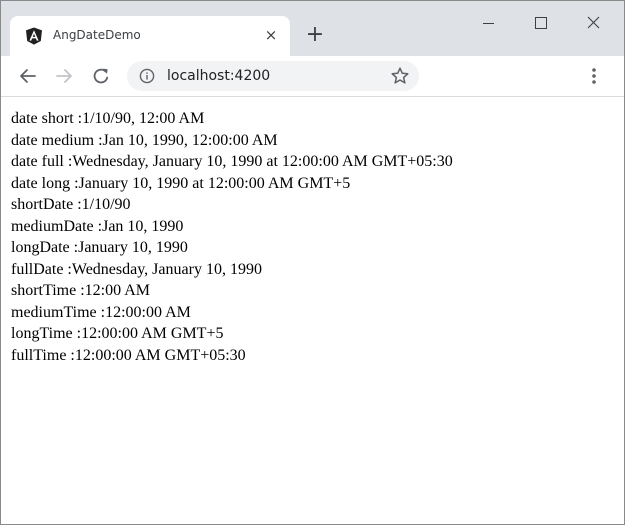  I want to click on browser-toolbar: localhost:4200, so click(312, 76).